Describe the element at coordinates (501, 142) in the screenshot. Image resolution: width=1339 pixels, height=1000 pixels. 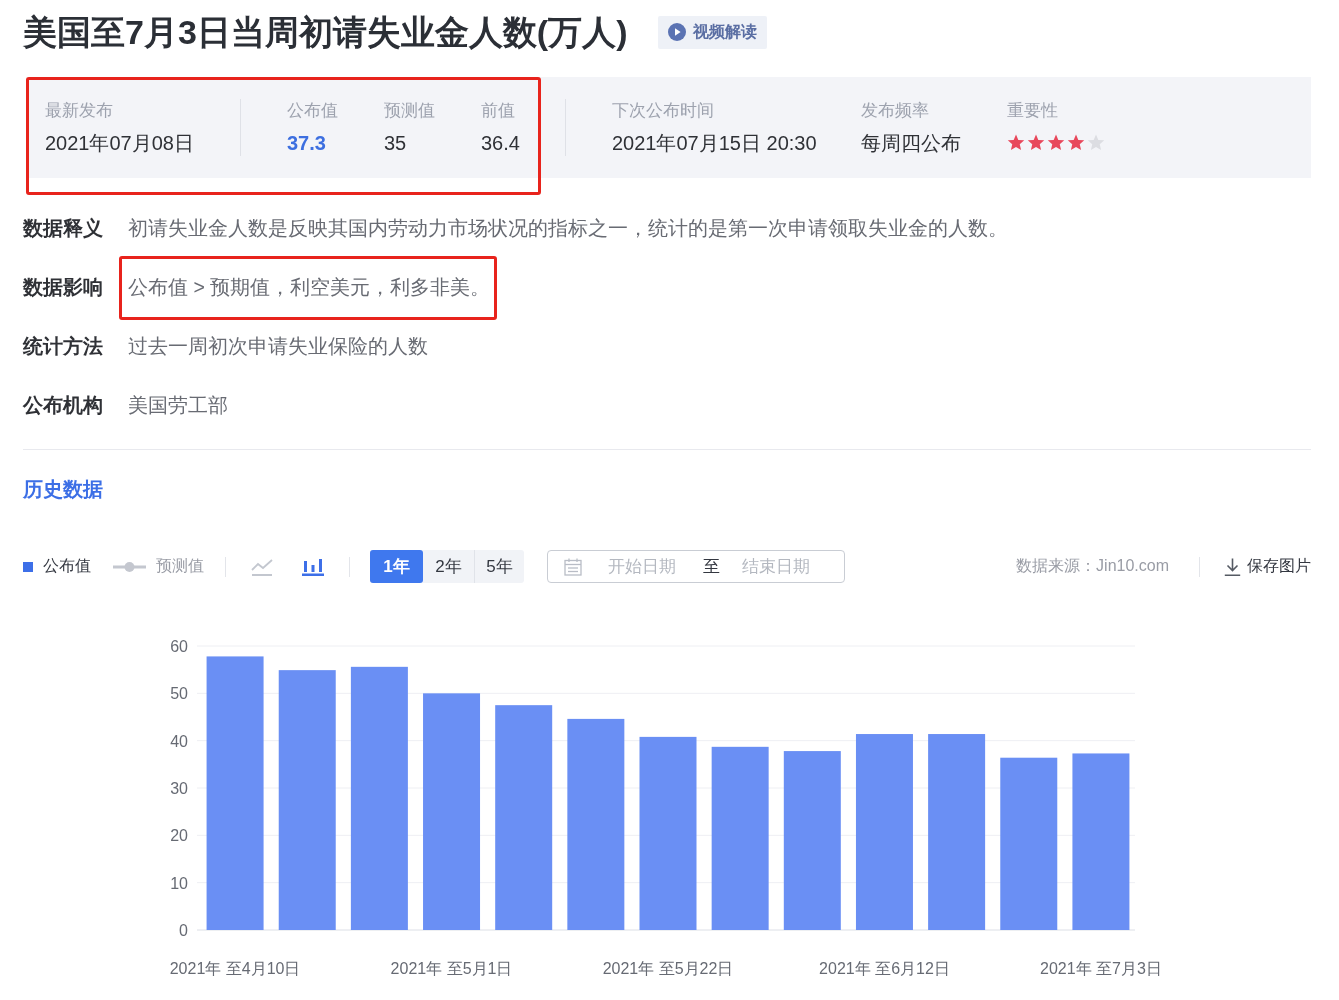
I see `info-value: 36.4` at that location.